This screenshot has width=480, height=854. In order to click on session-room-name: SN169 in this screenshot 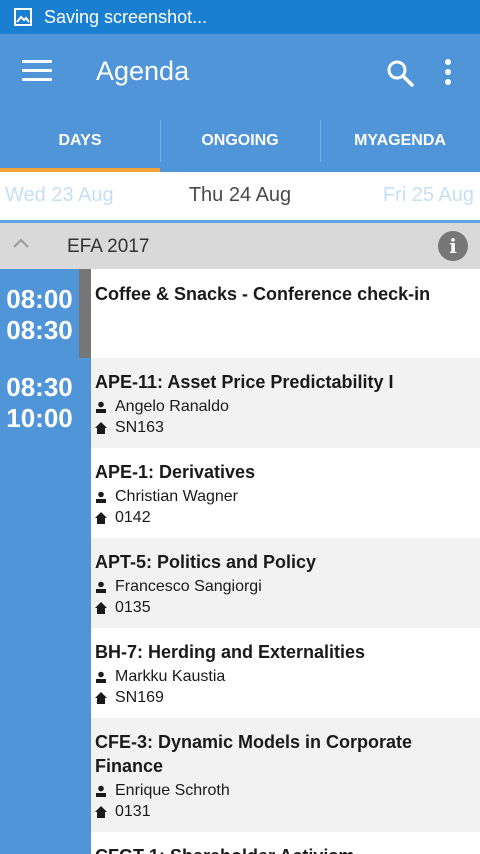, I will do `click(139, 697)`.